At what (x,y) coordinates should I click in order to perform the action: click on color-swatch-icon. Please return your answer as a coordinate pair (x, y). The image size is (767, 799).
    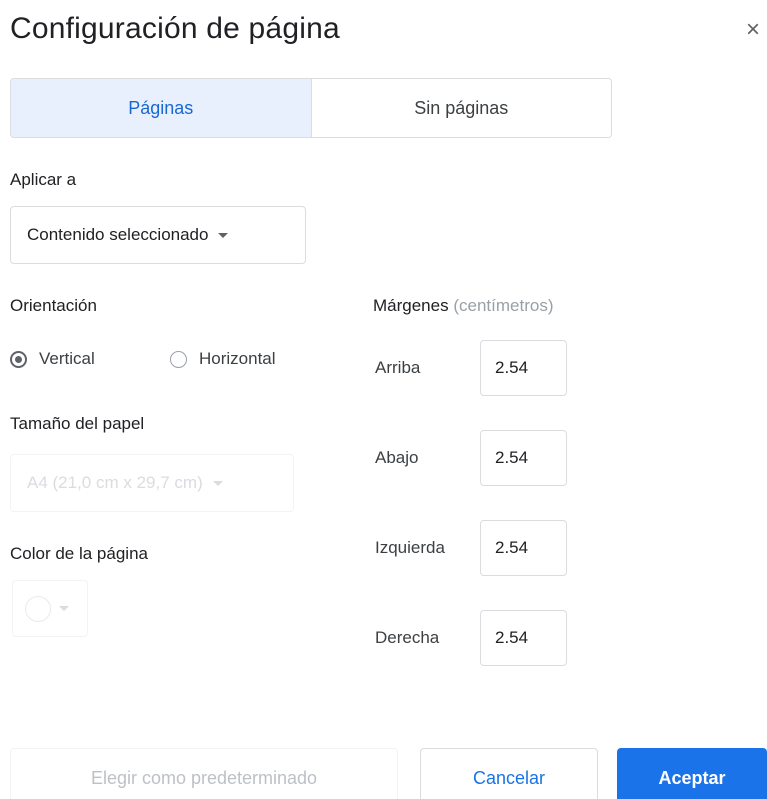
    Looking at the image, I should click on (38, 608).